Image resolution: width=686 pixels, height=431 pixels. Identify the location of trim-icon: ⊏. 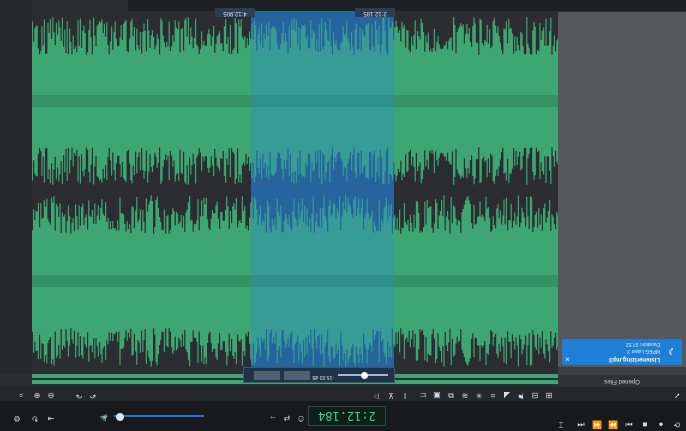
(423, 395).